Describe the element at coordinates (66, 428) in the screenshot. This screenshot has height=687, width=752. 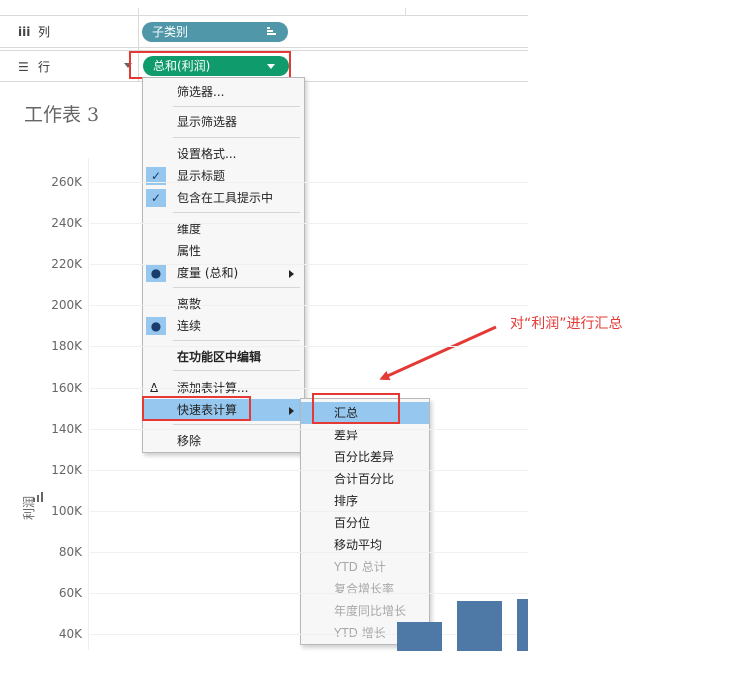
I see `y-tick-label: 140K` at that location.